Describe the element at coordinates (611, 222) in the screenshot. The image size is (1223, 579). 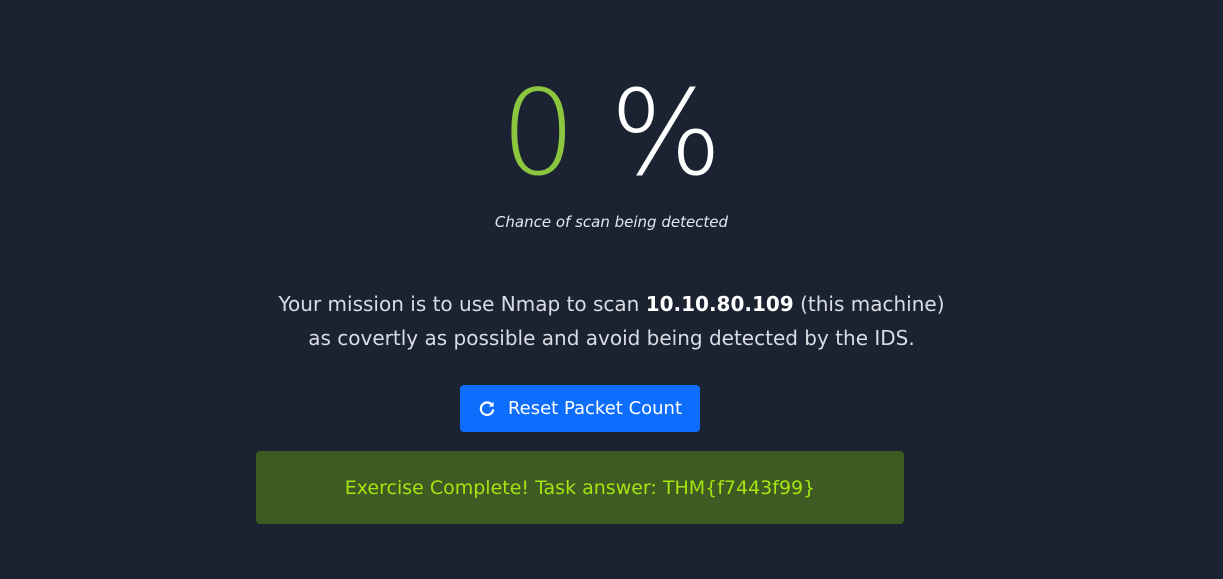
I see `detection-caption: Chance of scan being detected` at that location.